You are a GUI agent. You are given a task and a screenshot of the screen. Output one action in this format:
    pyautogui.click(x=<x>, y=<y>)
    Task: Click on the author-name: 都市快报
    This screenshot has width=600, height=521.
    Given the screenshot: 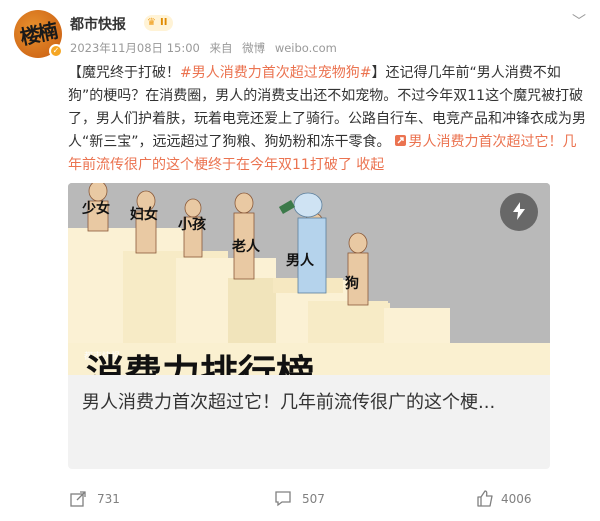 What is the action you would take?
    pyautogui.click(x=98, y=24)
    